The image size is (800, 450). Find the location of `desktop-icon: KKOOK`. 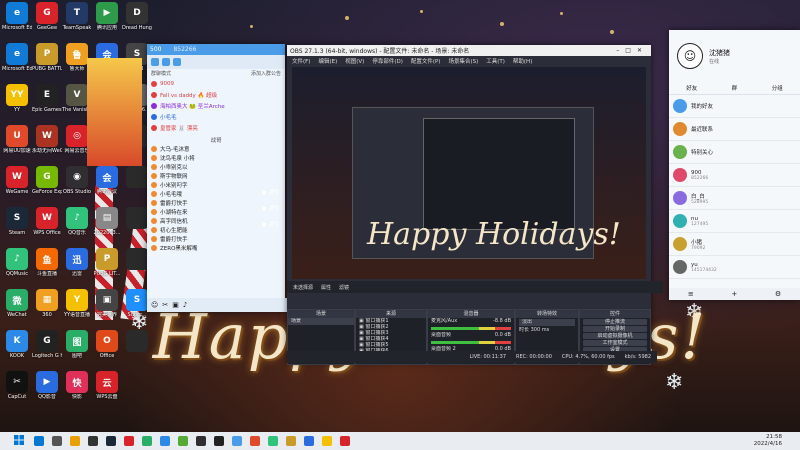

desktop-icon: KKOOK is located at coordinates (17, 344).